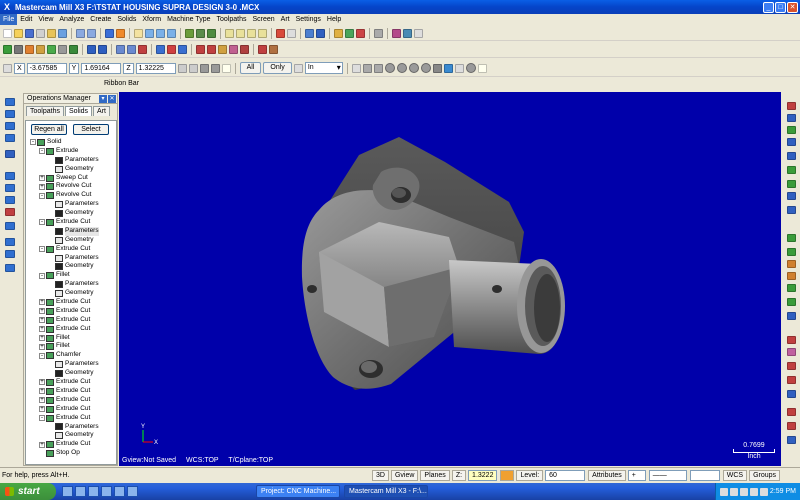 The image size is (800, 500). I want to click on grid-icon, so click(200, 49).